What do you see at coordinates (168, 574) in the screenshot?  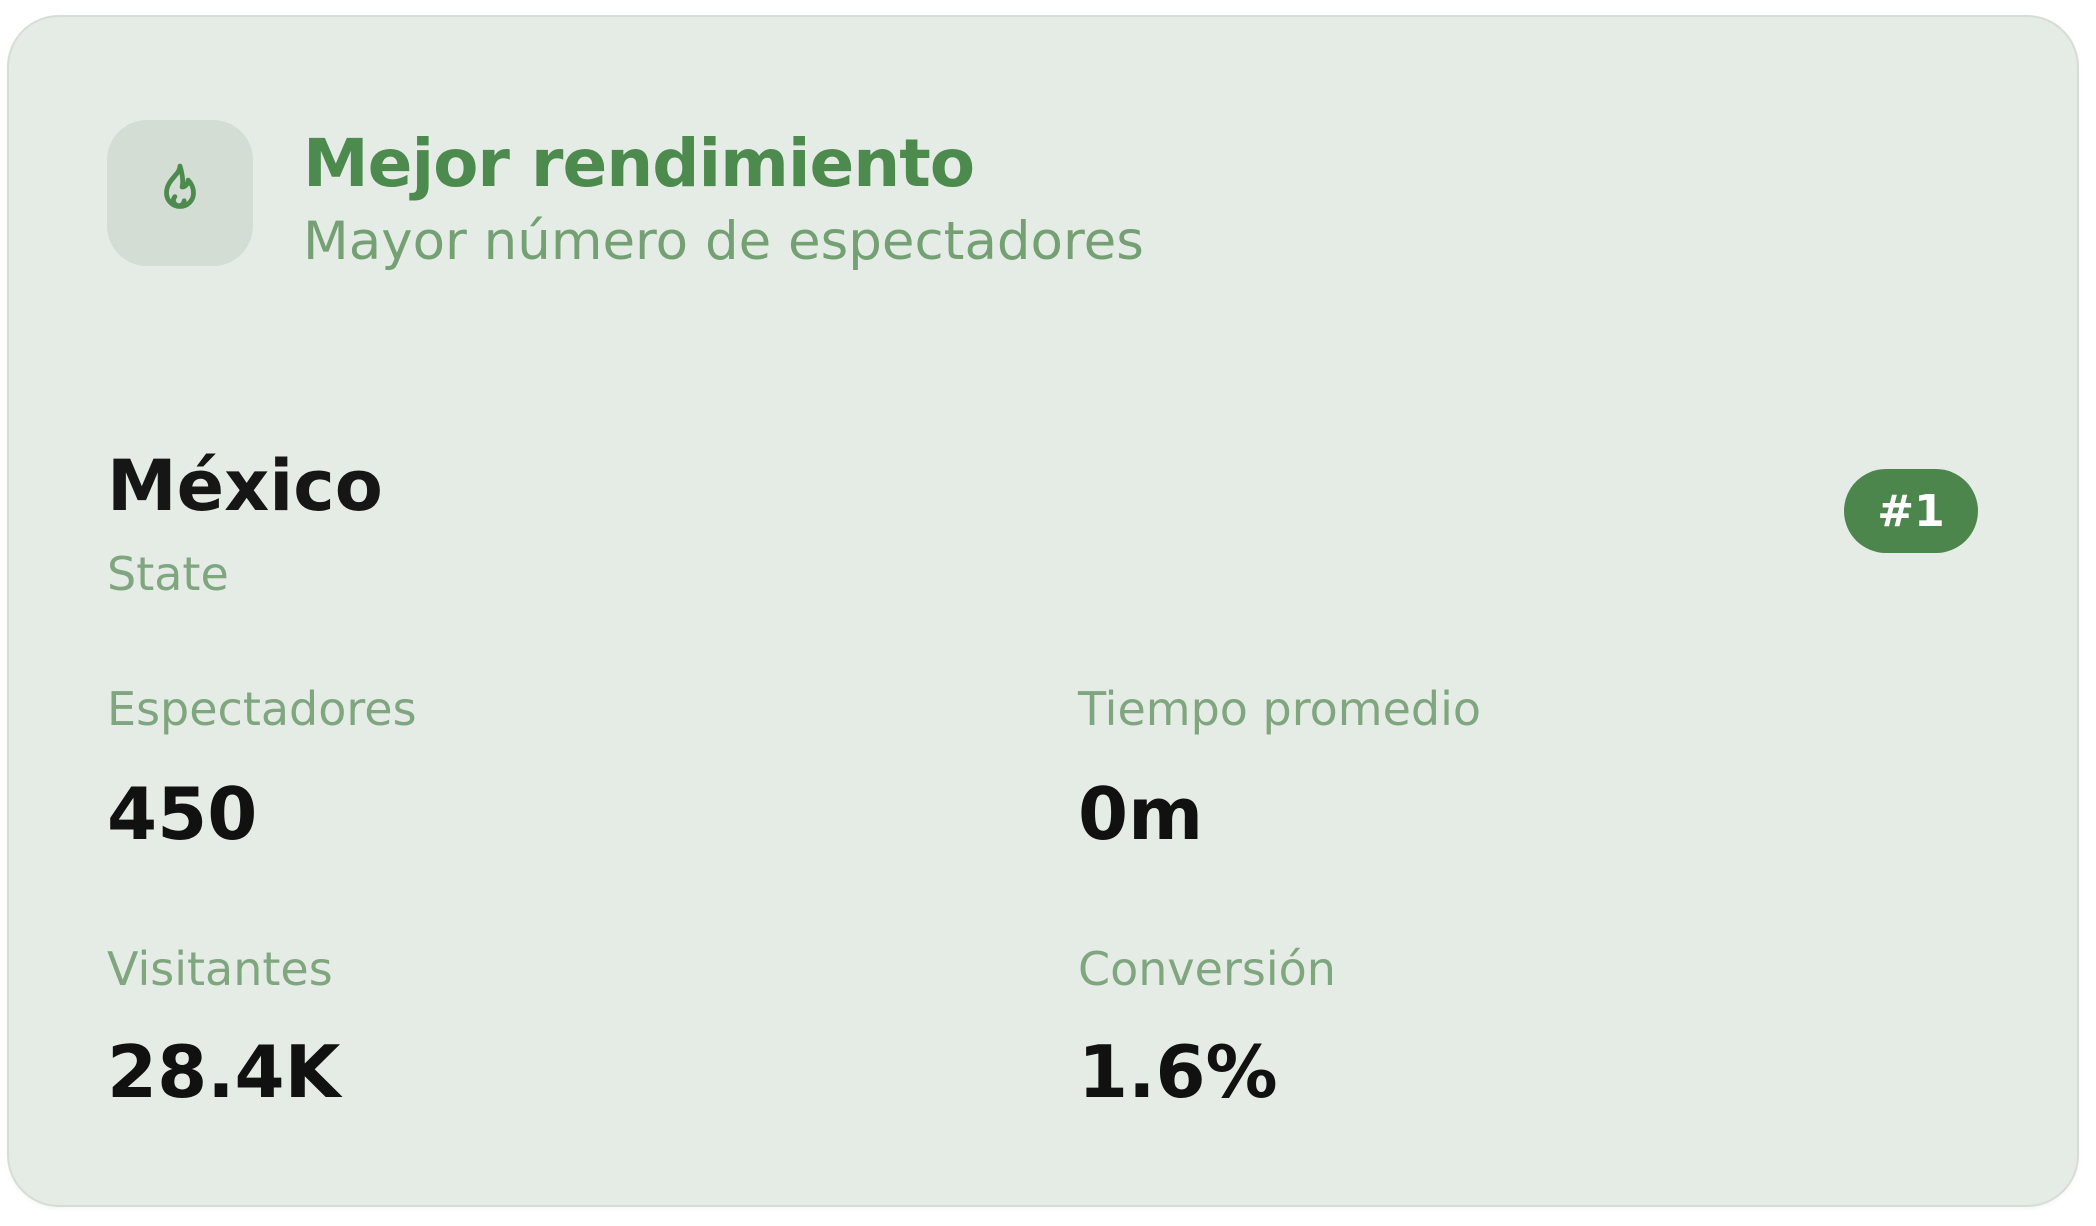 I see `region-type: State` at bounding box center [168, 574].